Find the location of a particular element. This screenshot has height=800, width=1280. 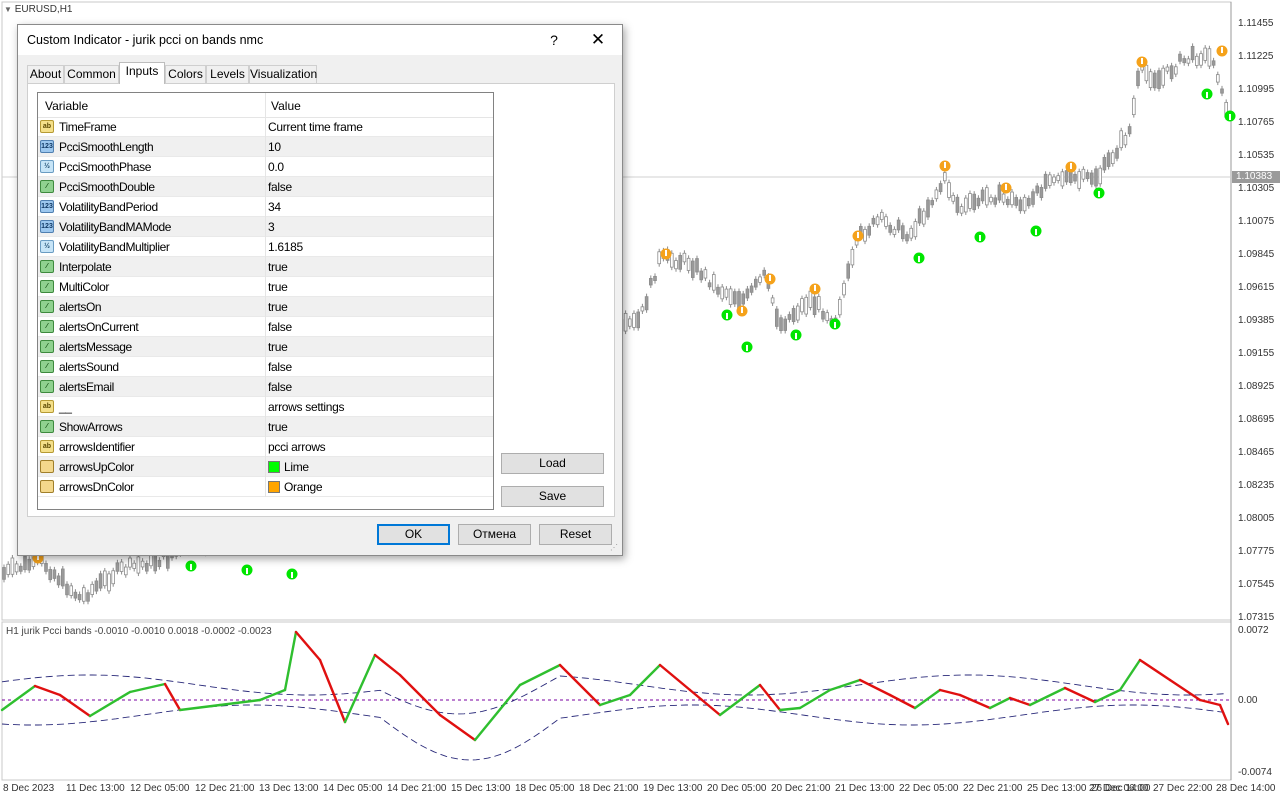

grid-header: Variable Value is located at coordinates (265, 105).